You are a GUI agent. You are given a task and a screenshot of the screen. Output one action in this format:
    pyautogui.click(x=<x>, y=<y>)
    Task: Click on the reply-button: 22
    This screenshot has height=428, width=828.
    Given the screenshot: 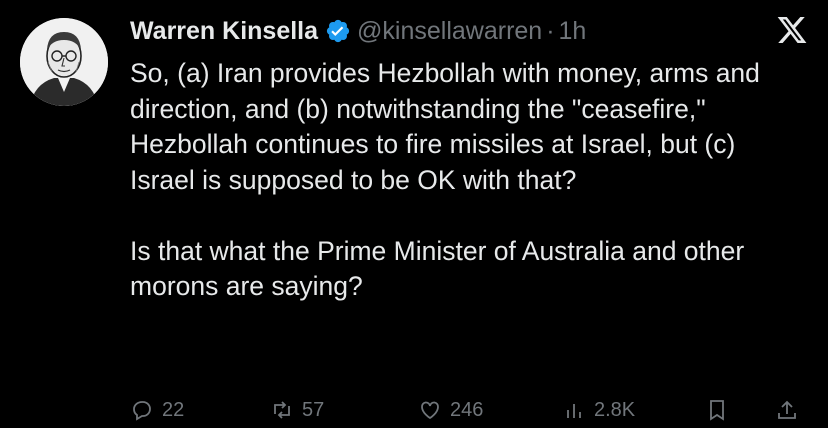 What is the action you would take?
    pyautogui.click(x=157, y=410)
    